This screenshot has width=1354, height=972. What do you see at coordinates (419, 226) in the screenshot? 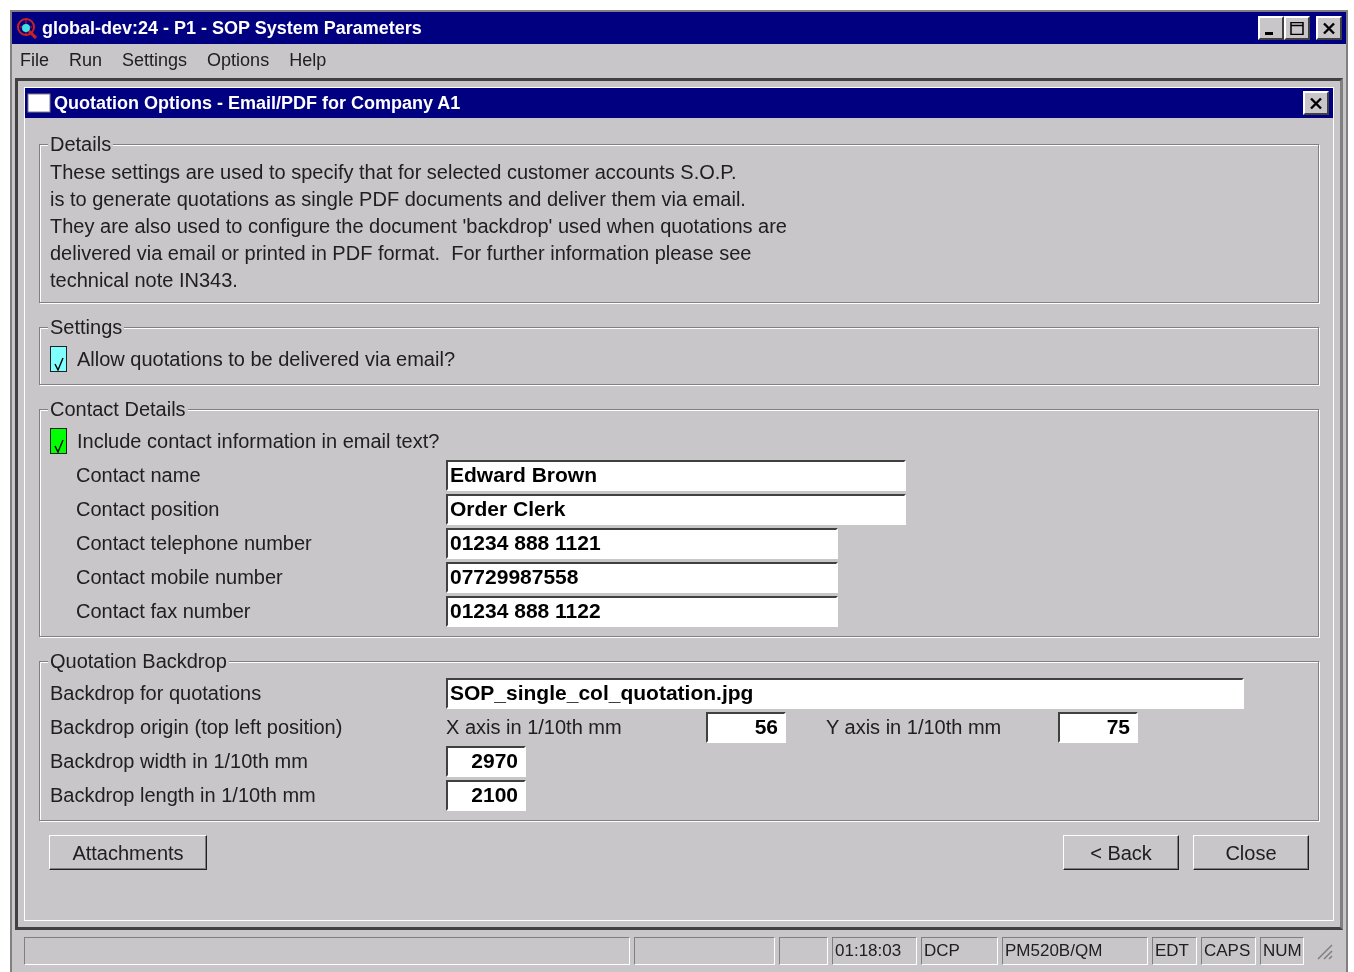
I see `details-text: These settings are used to specify that for selected customer accounts S.O.P. is to generate quotations as single PDF documents and deliver them via email. They are also used to configure the document 'backdrop' used when quotations are delivered via email or printed in PDF format. For further information please see technical note IN343.` at bounding box center [419, 226].